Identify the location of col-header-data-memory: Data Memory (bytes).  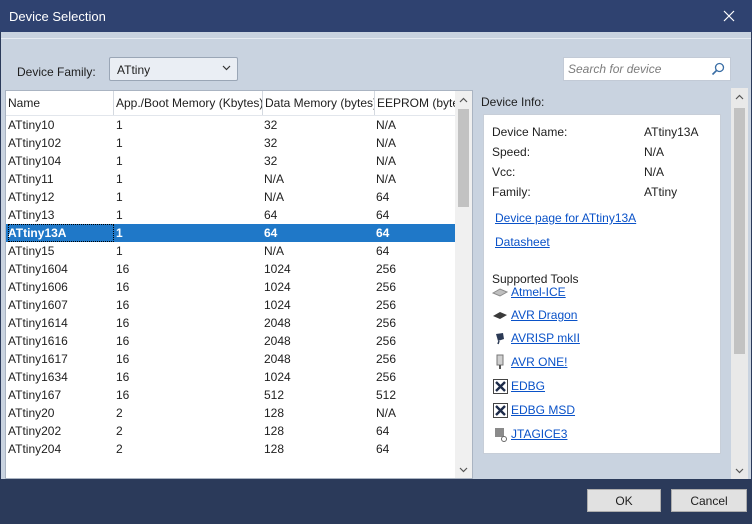
(319, 103).